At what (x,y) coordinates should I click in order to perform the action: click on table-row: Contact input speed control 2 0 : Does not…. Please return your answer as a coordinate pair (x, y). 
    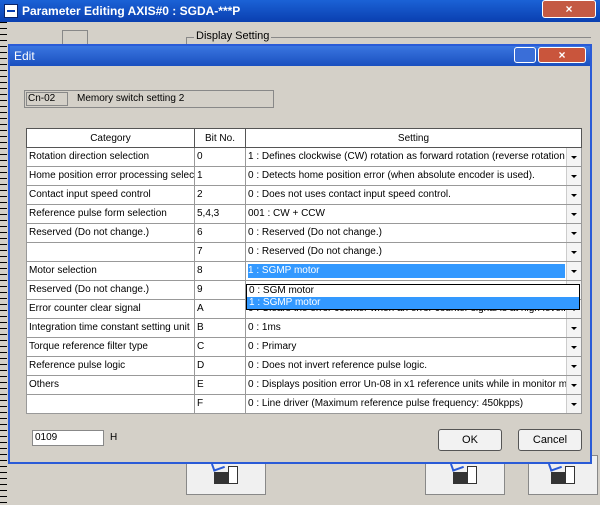
    Looking at the image, I should click on (304, 195).